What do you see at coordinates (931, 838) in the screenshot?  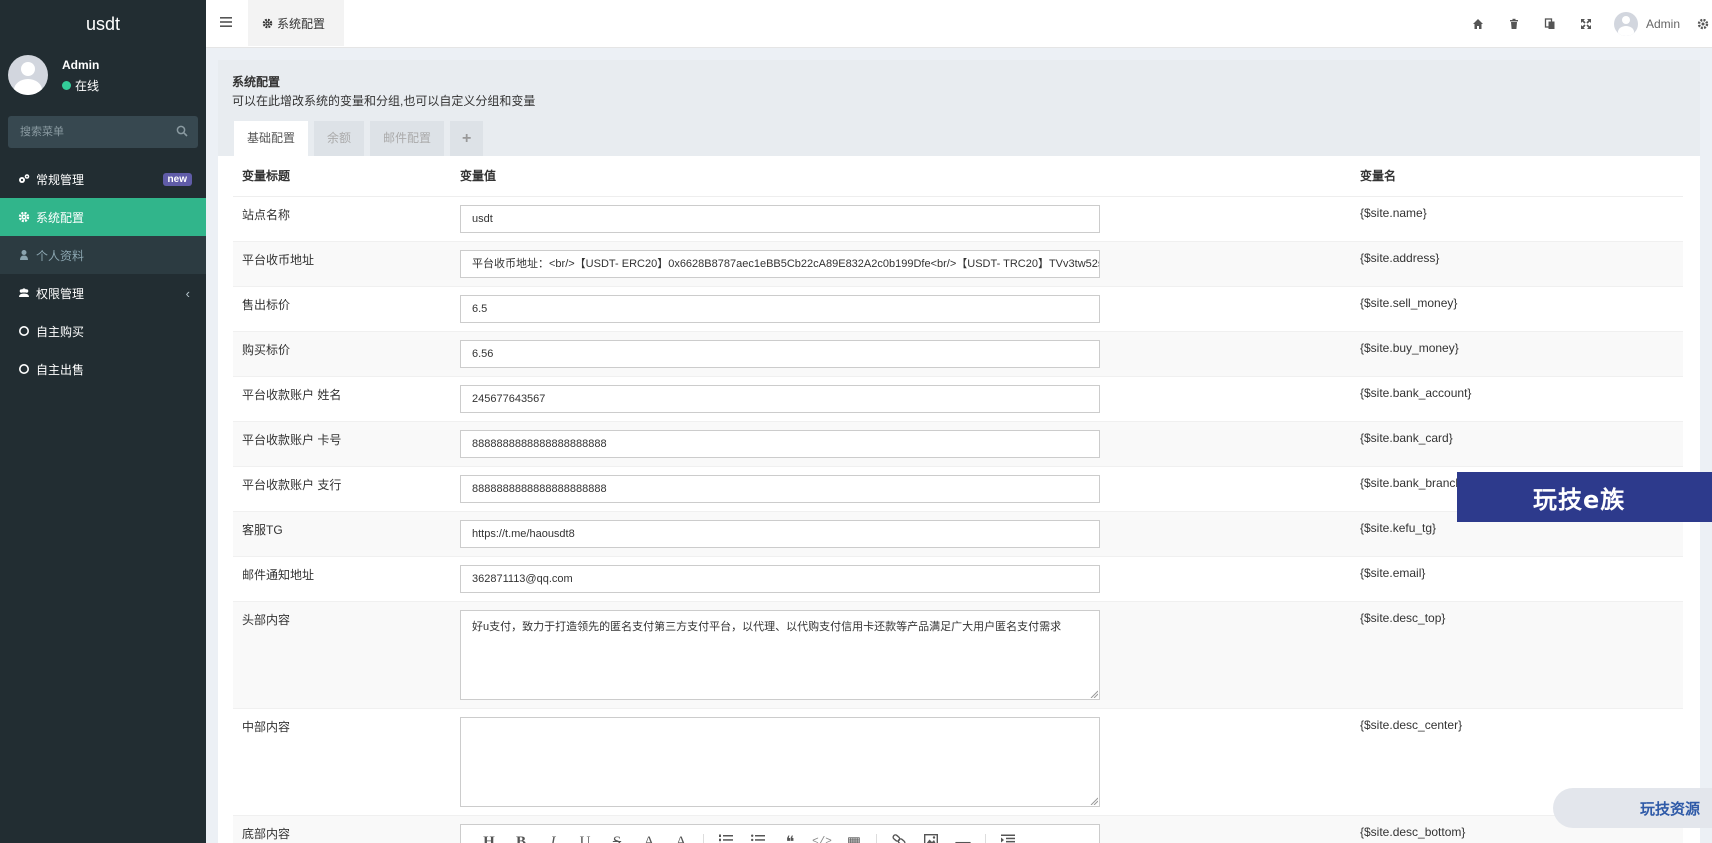 I see `image-button` at bounding box center [931, 838].